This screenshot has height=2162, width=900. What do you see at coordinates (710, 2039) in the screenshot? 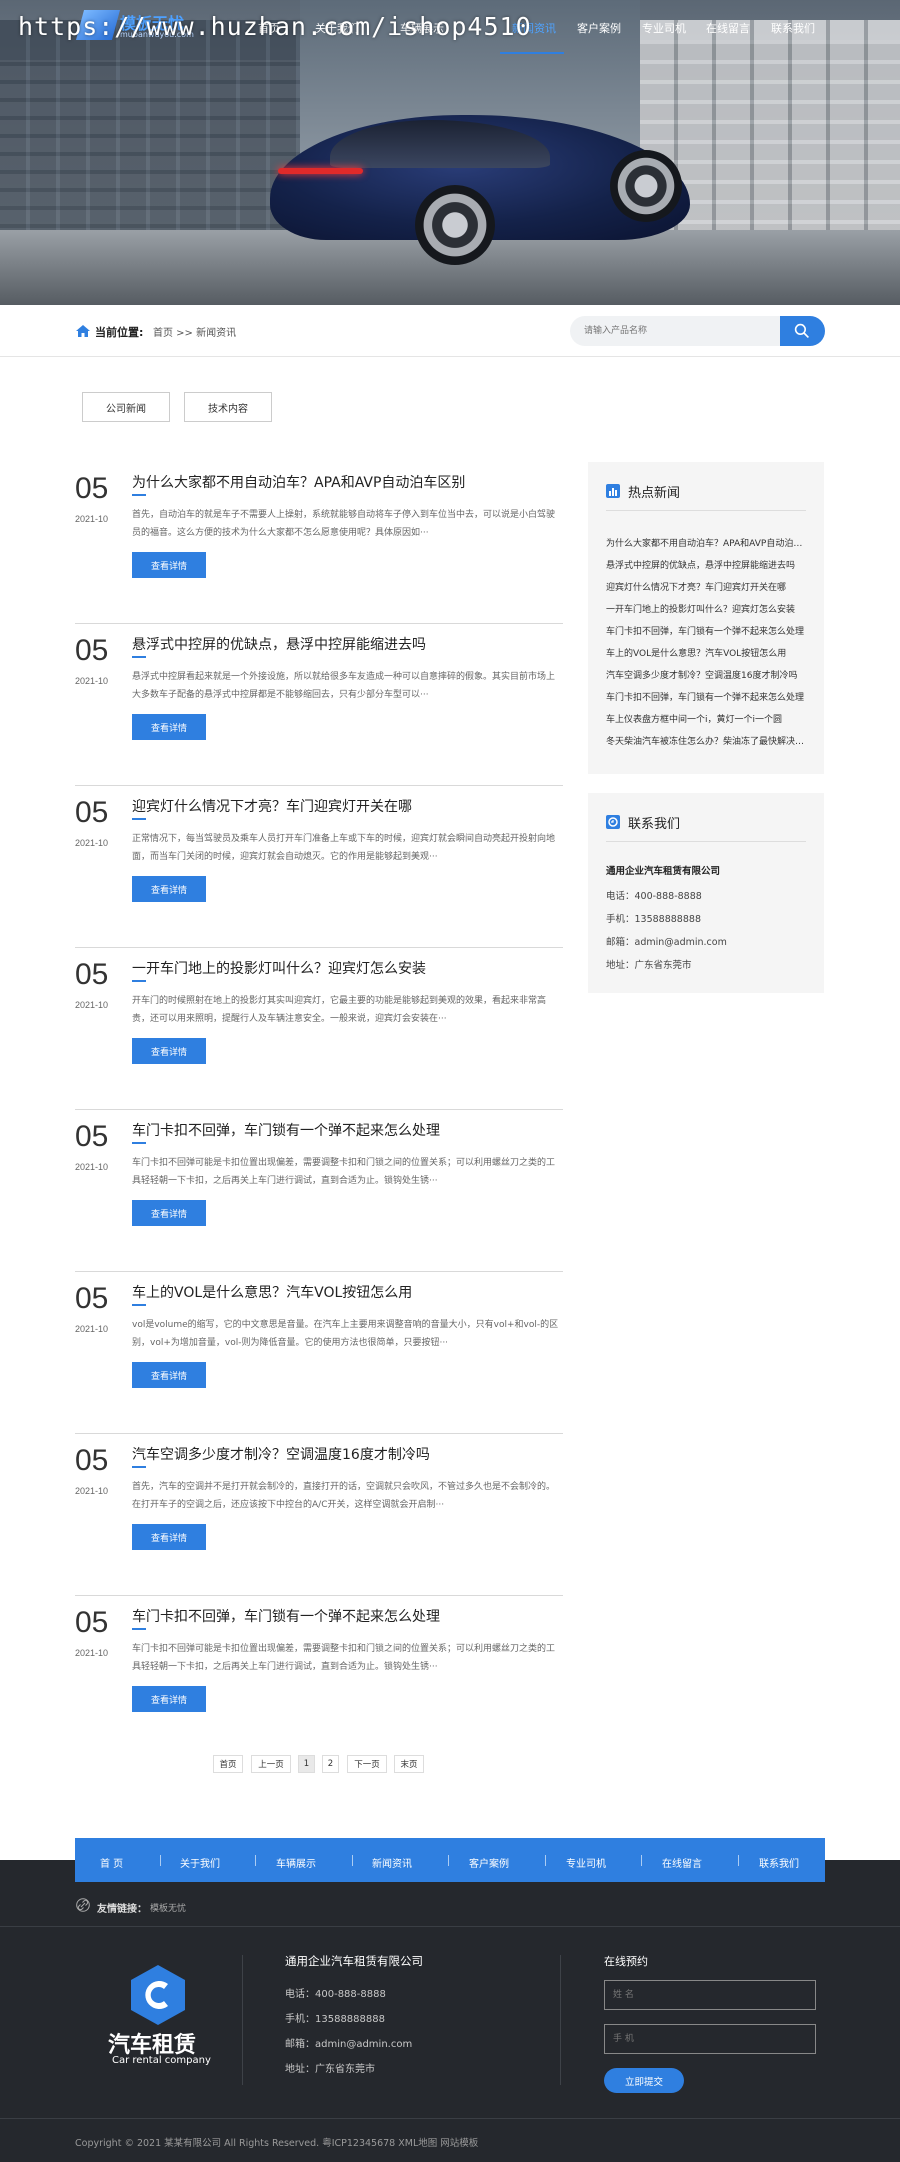
I see `phone-field` at bounding box center [710, 2039].